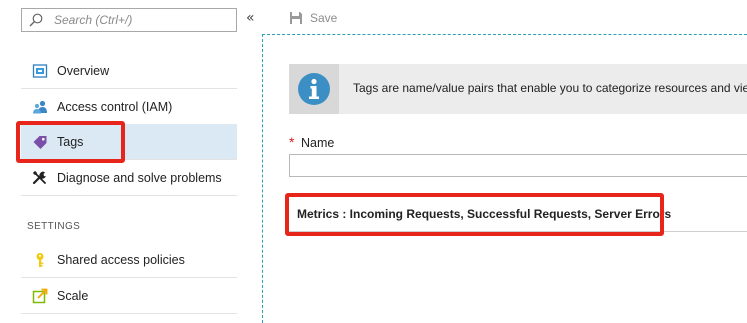 Image resolution: width=747 pixels, height=323 pixels. I want to click on sidebar-item-tags: Tags, so click(129, 142).